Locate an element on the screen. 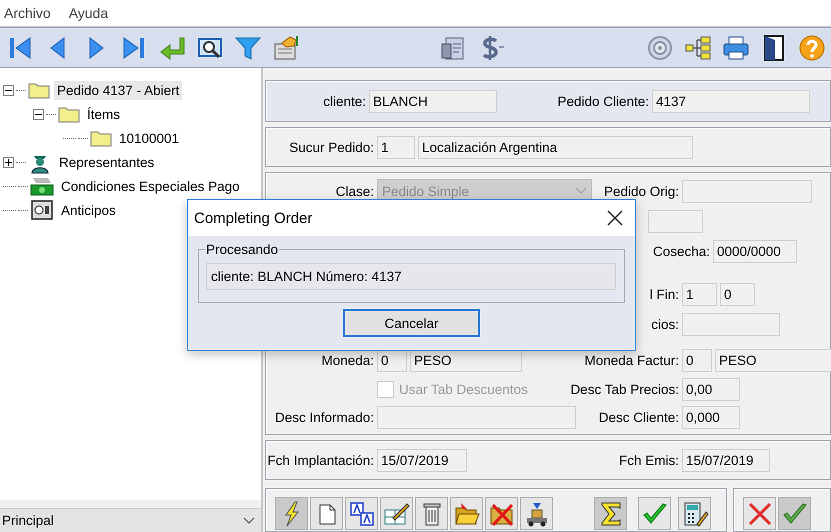  text-field: 0000/0000 is located at coordinates (755, 251).